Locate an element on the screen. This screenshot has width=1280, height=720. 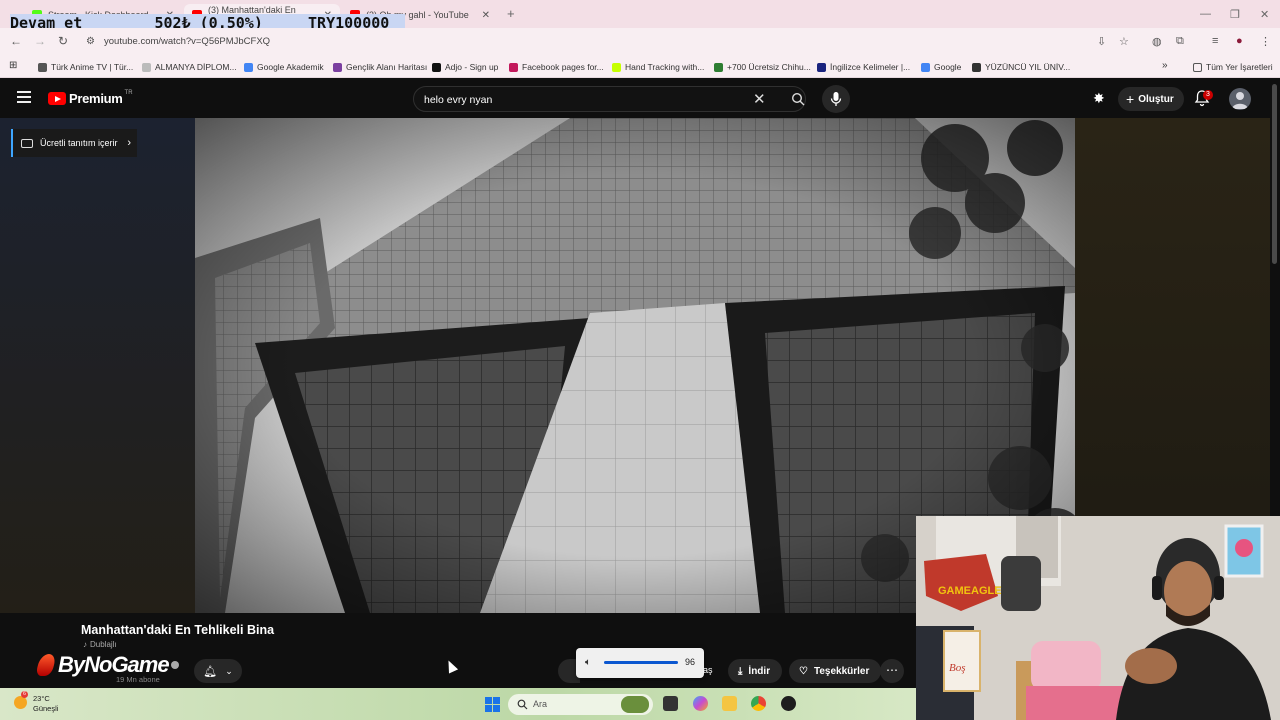
page-scrollbar is located at coordinates (1274, 174).